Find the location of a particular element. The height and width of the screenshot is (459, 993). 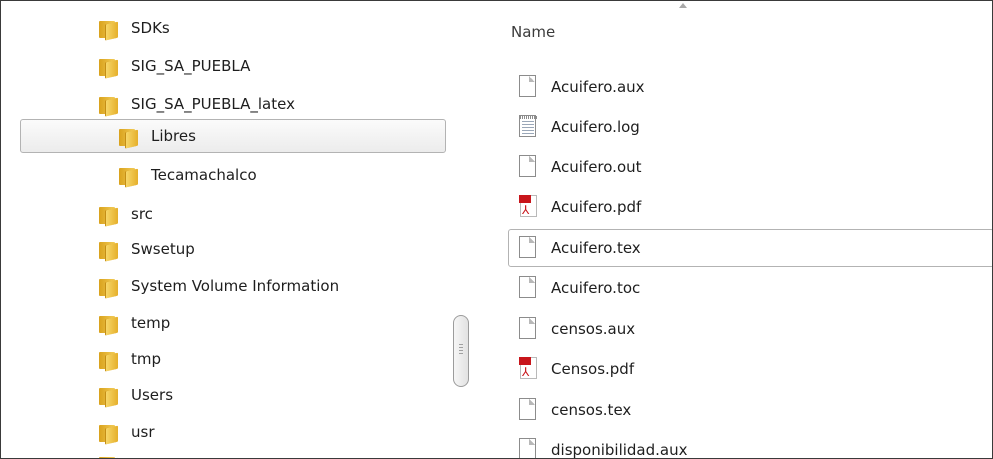

nav-item-users: Users is located at coordinates (135, 395).